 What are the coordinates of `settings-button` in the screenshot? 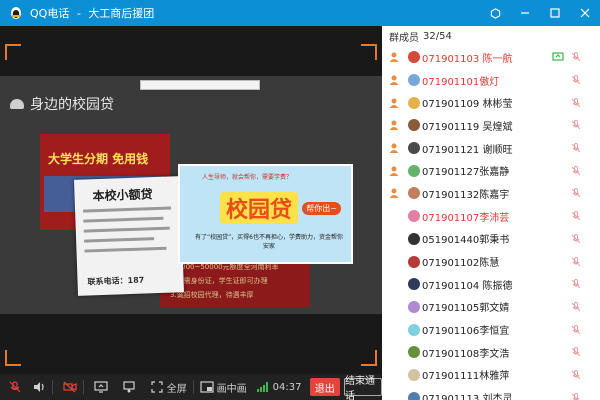 It's located at (495, 13).